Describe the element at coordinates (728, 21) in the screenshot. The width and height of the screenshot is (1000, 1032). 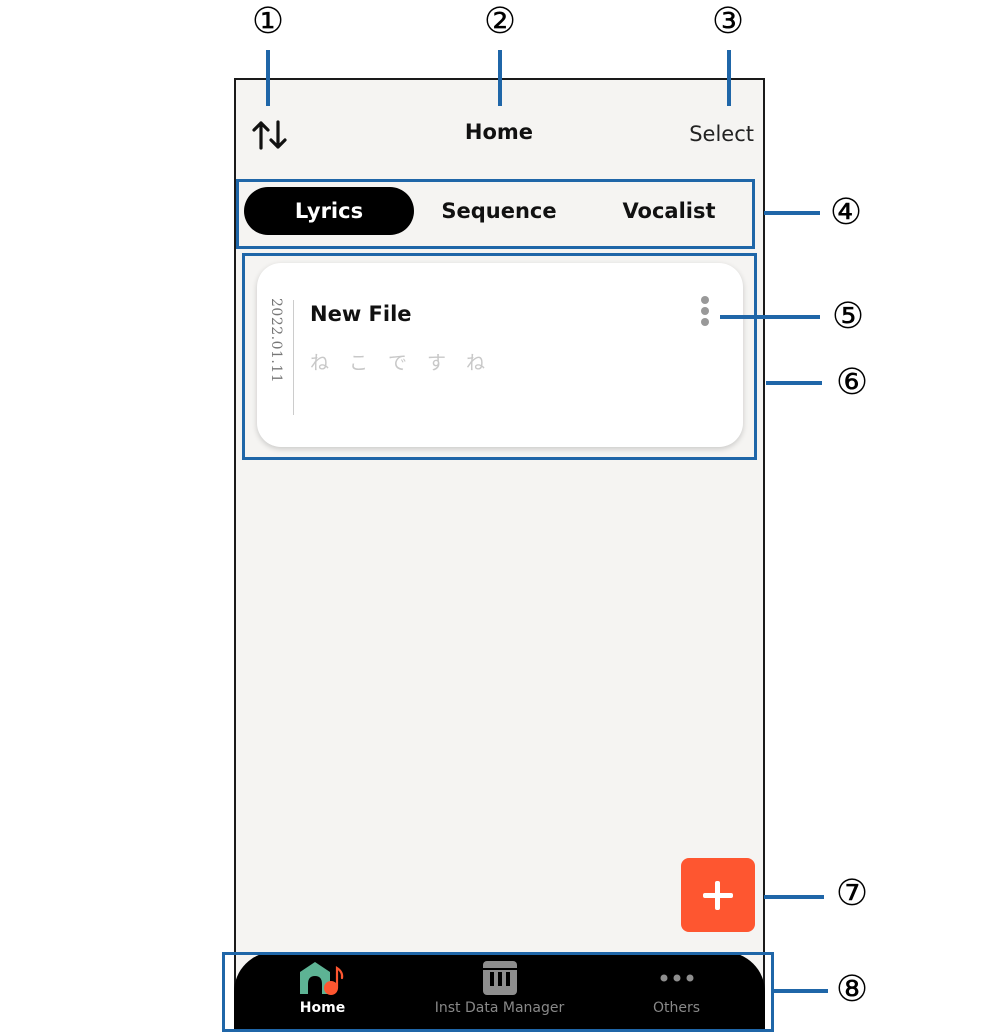
I see `callout-3: ③` at that location.